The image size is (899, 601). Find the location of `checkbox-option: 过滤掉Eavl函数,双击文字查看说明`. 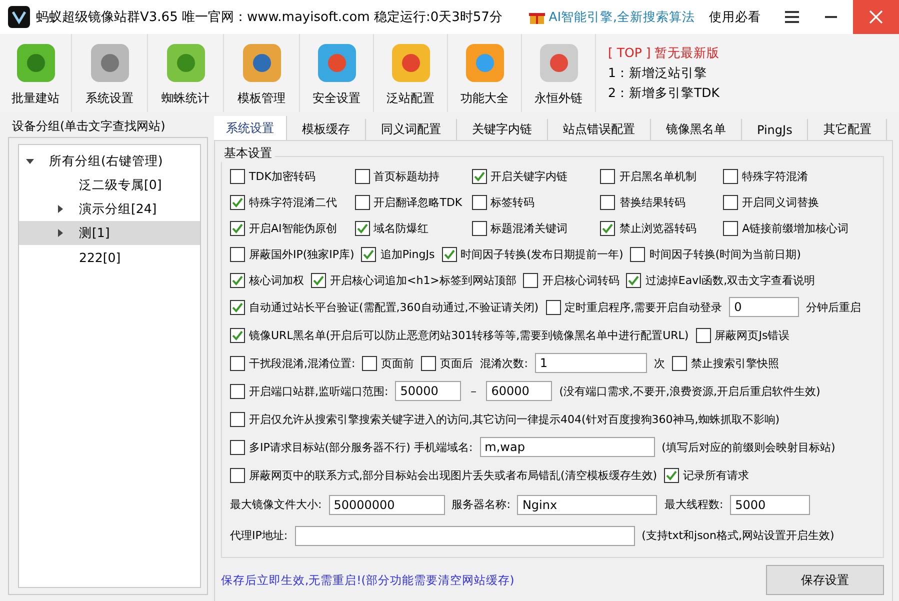

checkbox-option: 过滤掉Eavl函数,双击文字查看说明 is located at coordinates (721, 280).